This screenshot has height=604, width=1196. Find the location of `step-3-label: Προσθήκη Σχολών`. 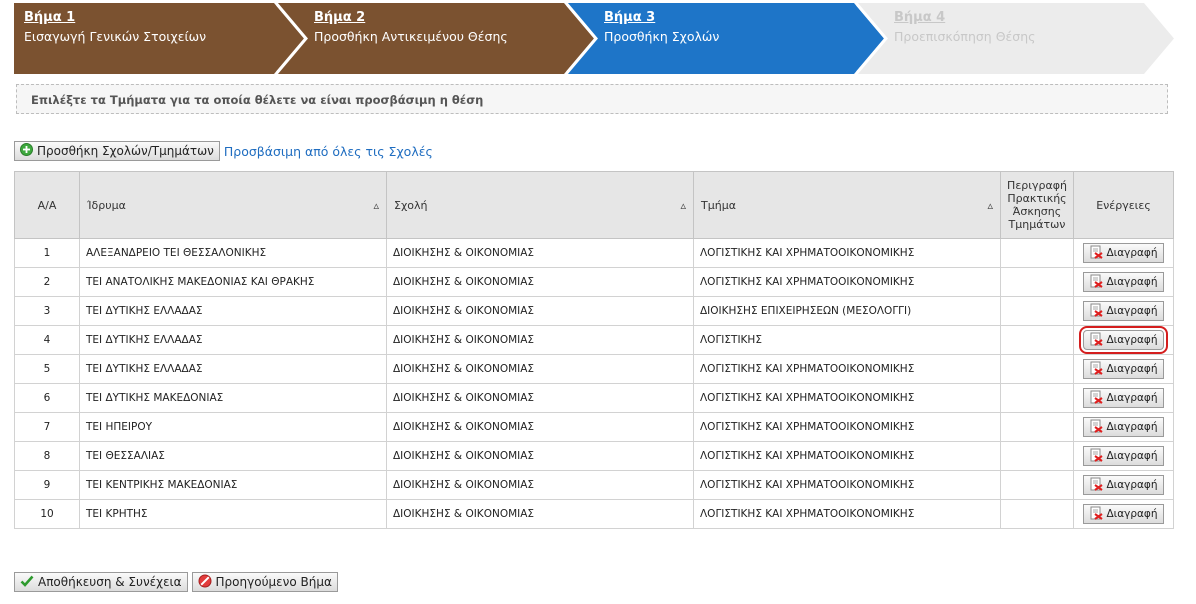

step-3-label: Προσθήκη Σχολών is located at coordinates (662, 36).